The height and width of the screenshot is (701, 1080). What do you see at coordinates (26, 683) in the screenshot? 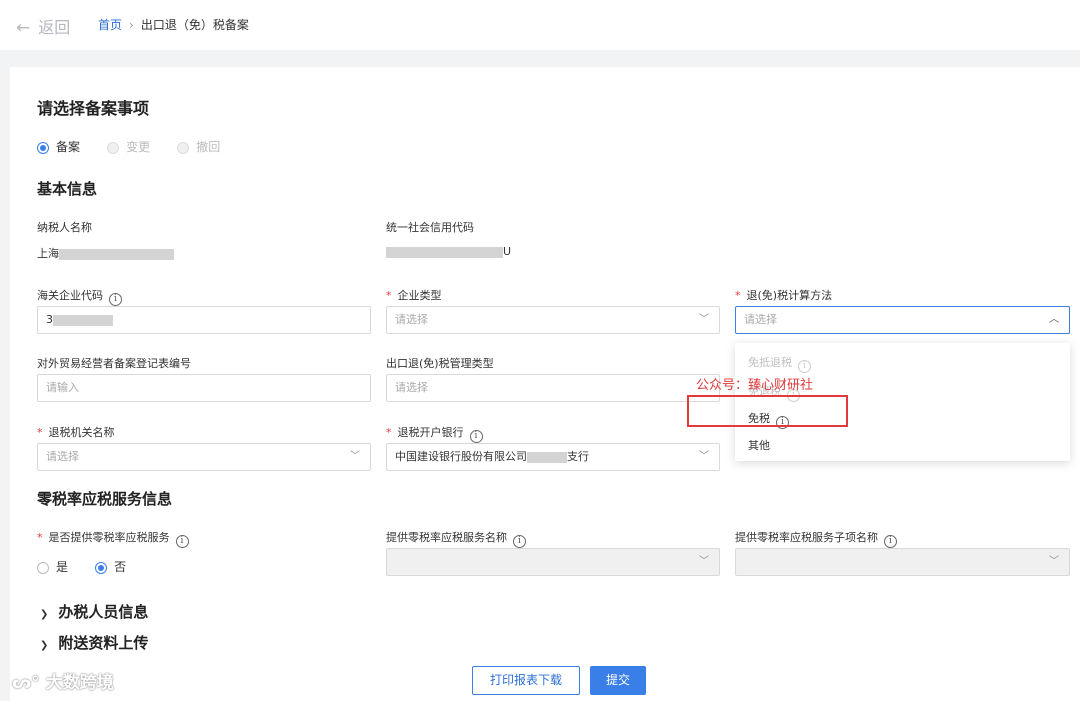
I see `logo-glyph-icon: ᔕ°` at bounding box center [26, 683].